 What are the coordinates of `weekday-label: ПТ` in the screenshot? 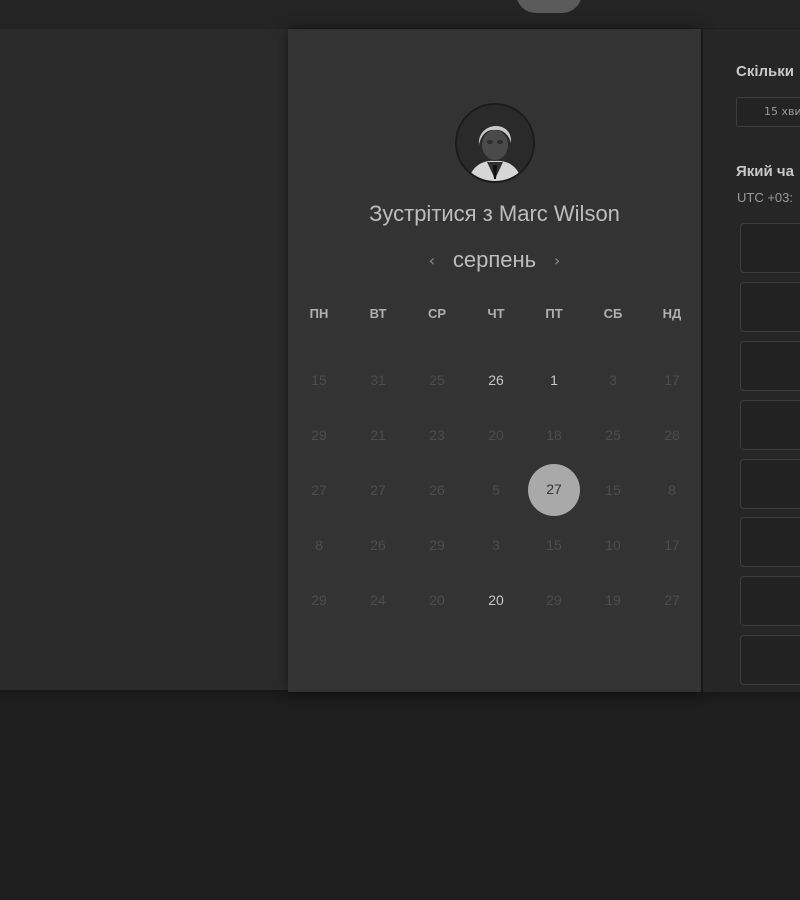 It's located at (554, 313).